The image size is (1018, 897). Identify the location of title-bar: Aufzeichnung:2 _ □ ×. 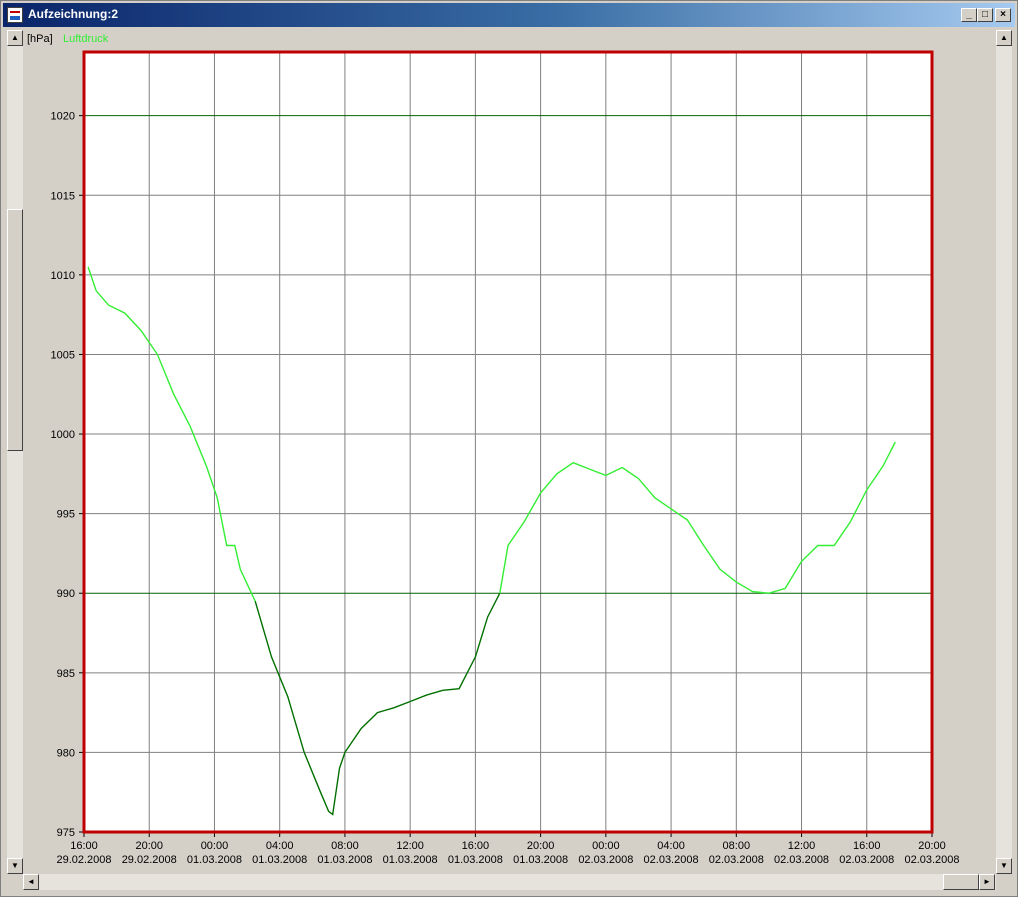
(509, 15).